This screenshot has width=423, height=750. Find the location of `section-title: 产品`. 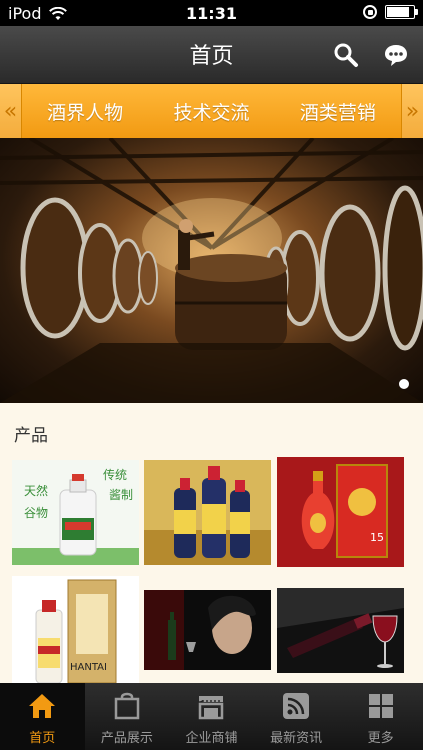

section-title: 产品 is located at coordinates (31, 436).